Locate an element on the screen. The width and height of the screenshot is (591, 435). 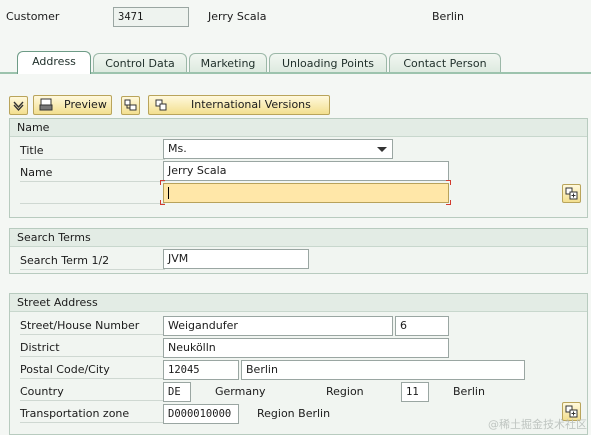
international-versions-icon is located at coordinates (161, 105).